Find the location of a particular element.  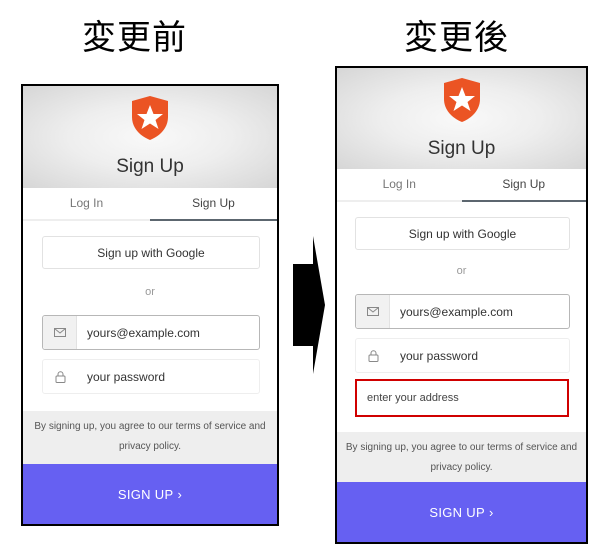

address-input: enter your address is located at coordinates (462, 398).